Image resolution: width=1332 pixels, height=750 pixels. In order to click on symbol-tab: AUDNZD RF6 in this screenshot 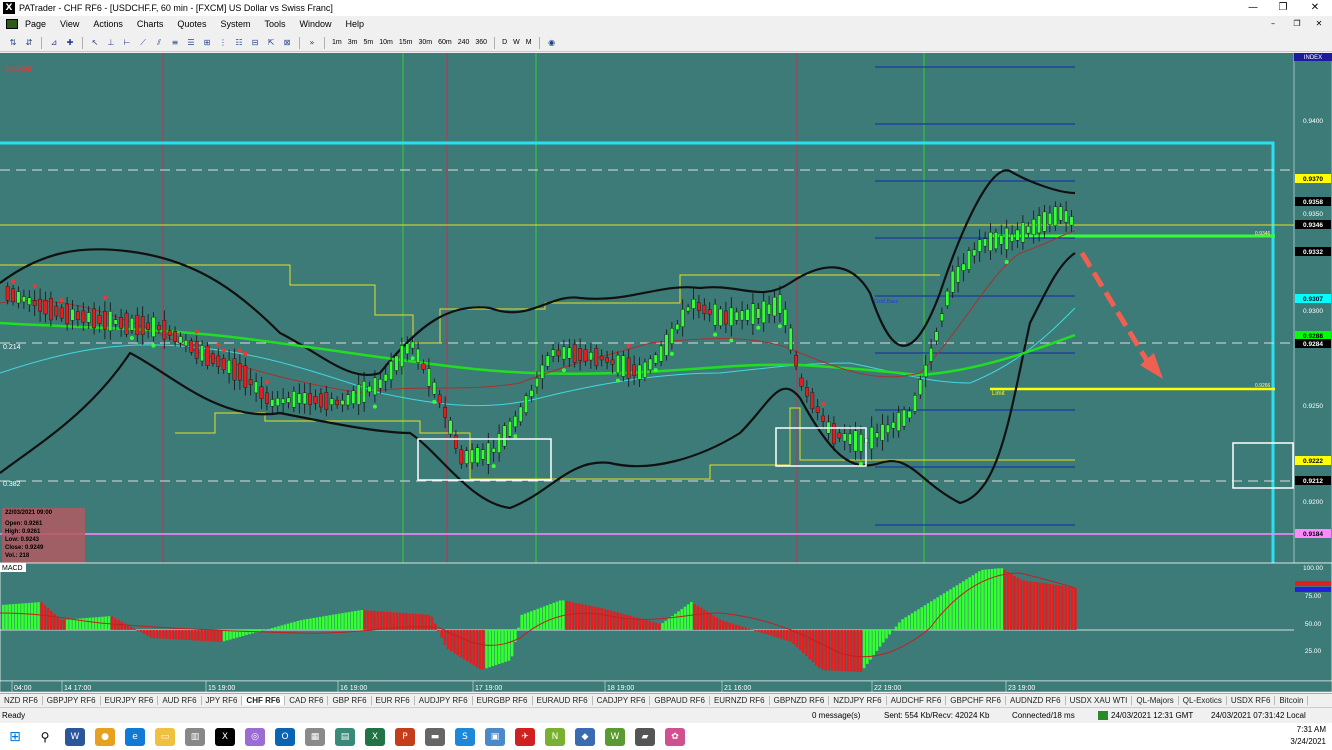, I will do `click(1036, 700)`.